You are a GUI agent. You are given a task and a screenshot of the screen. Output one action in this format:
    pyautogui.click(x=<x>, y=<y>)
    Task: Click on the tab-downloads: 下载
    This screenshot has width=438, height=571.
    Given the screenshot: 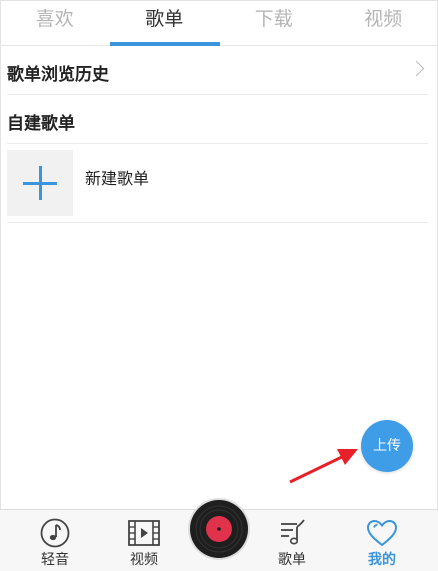 What is the action you would take?
    pyautogui.click(x=274, y=22)
    